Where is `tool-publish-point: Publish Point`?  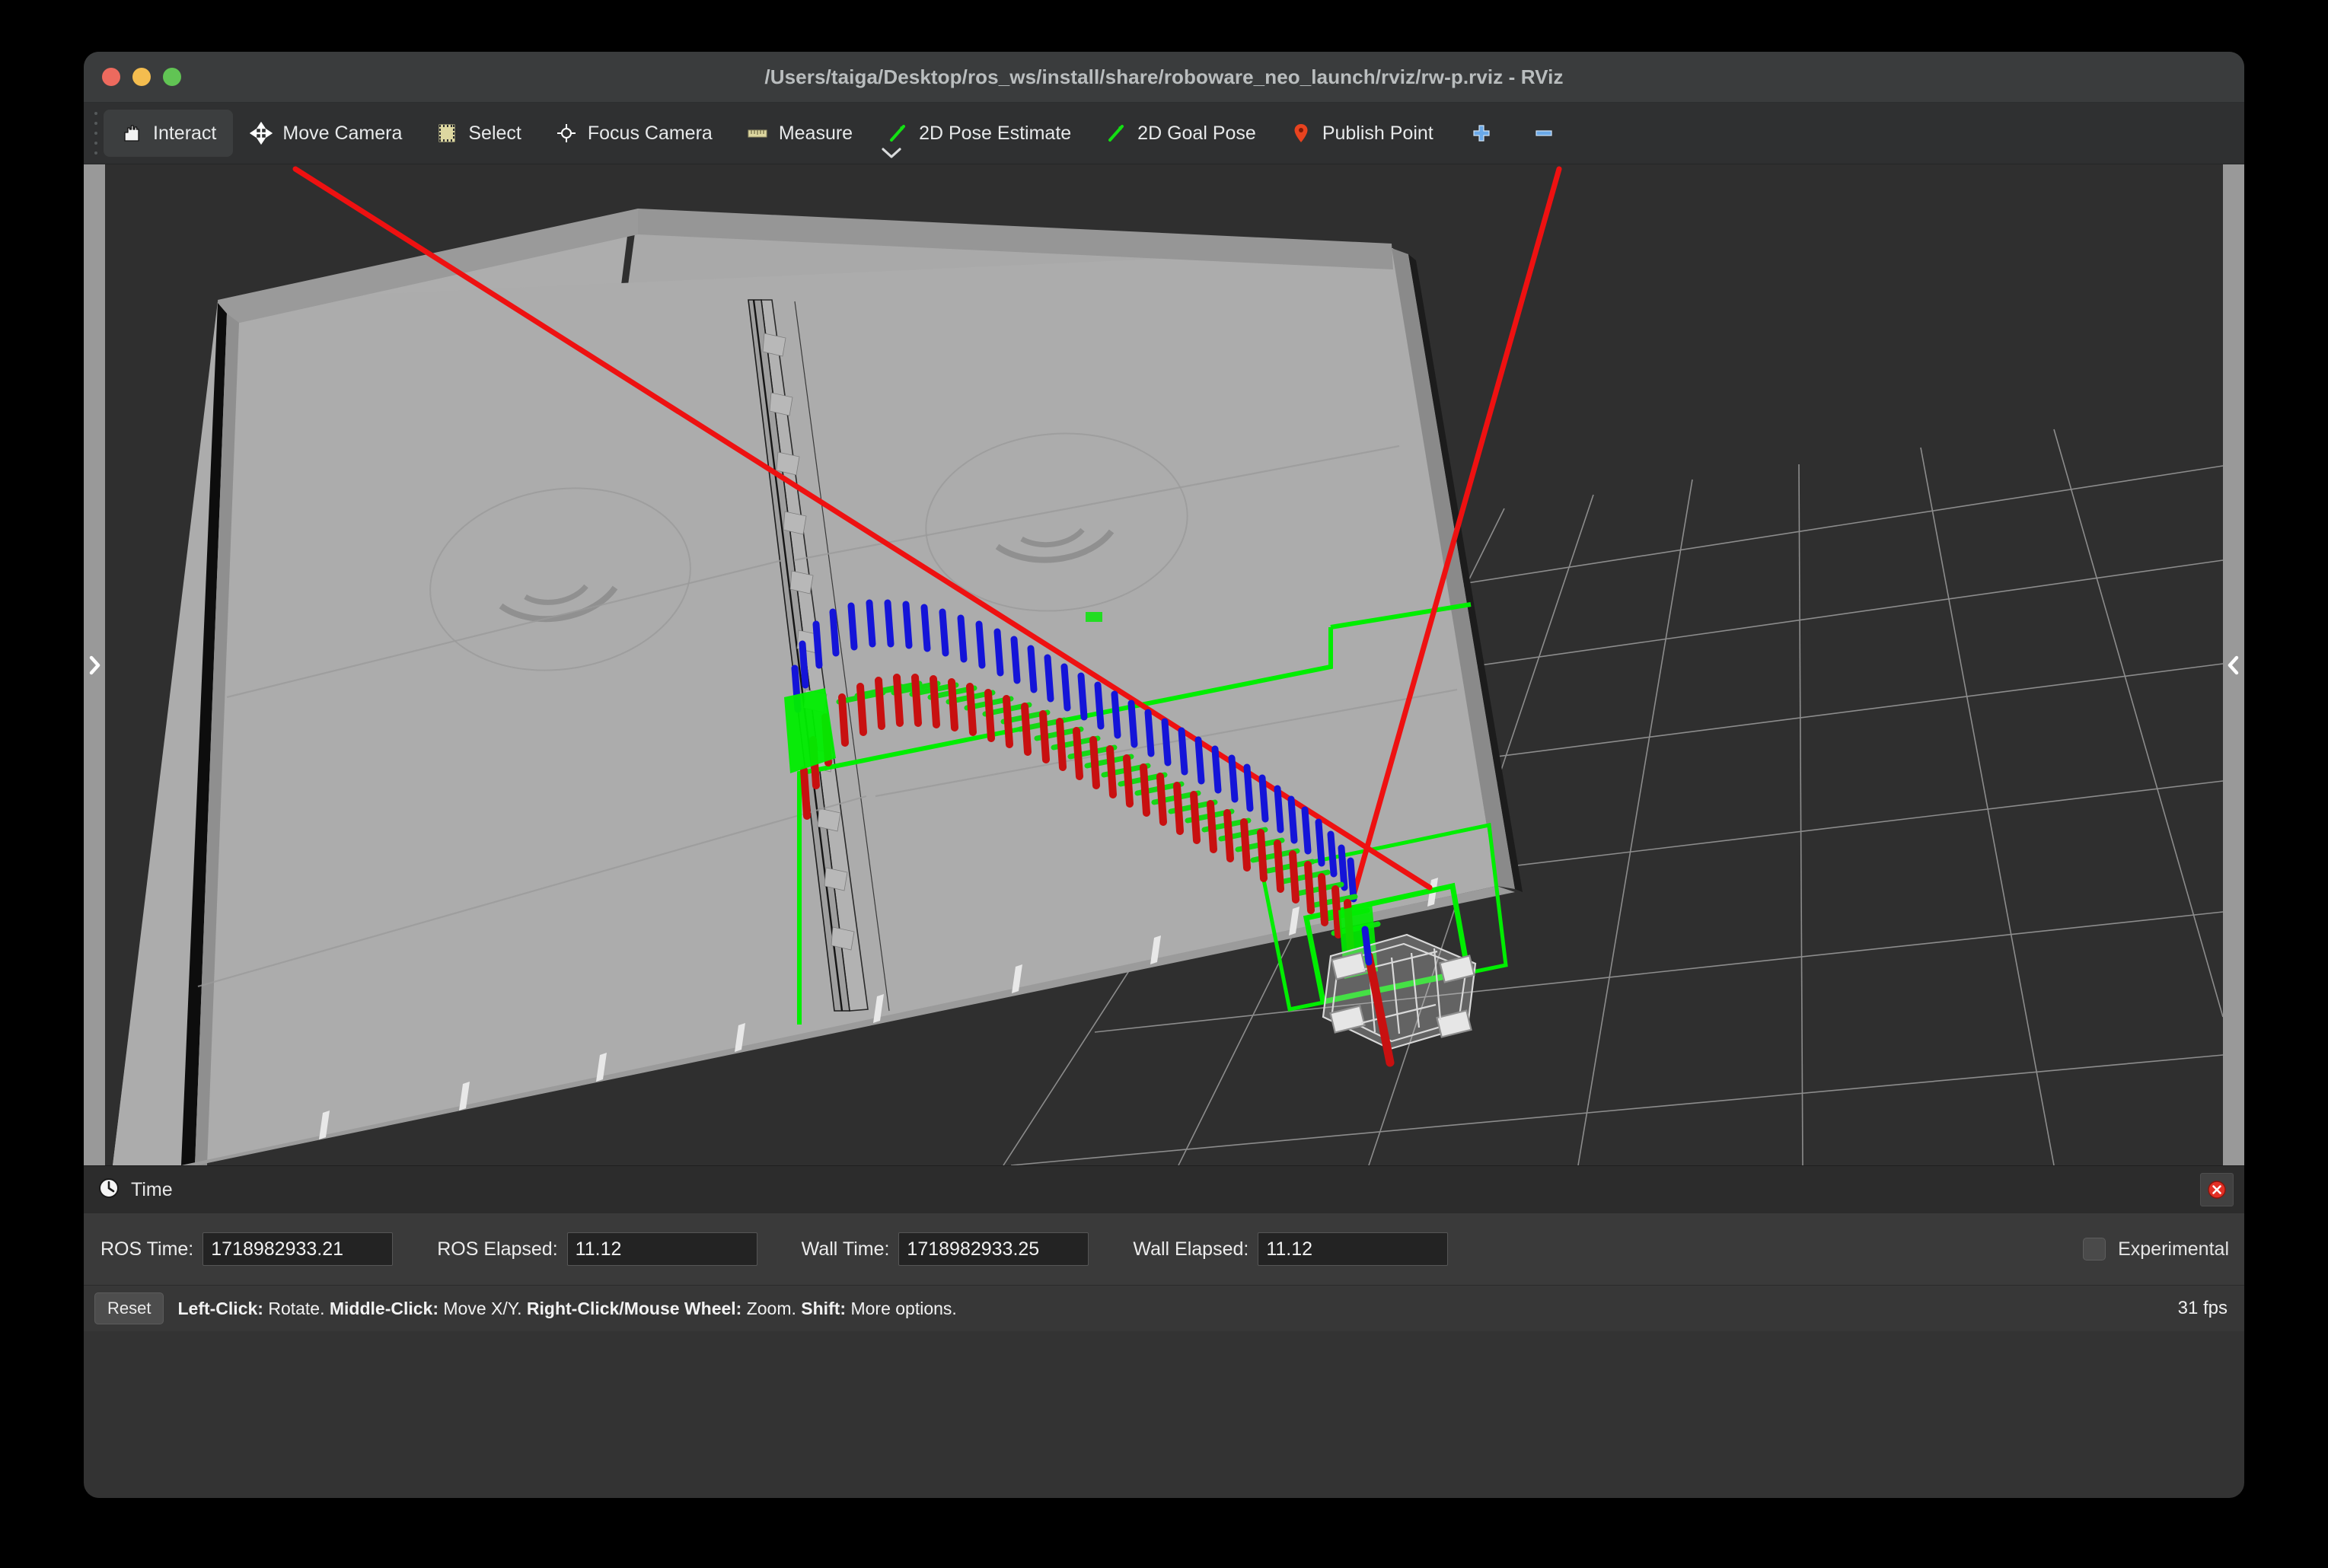
tool-publish-point: Publish Point is located at coordinates (1361, 133).